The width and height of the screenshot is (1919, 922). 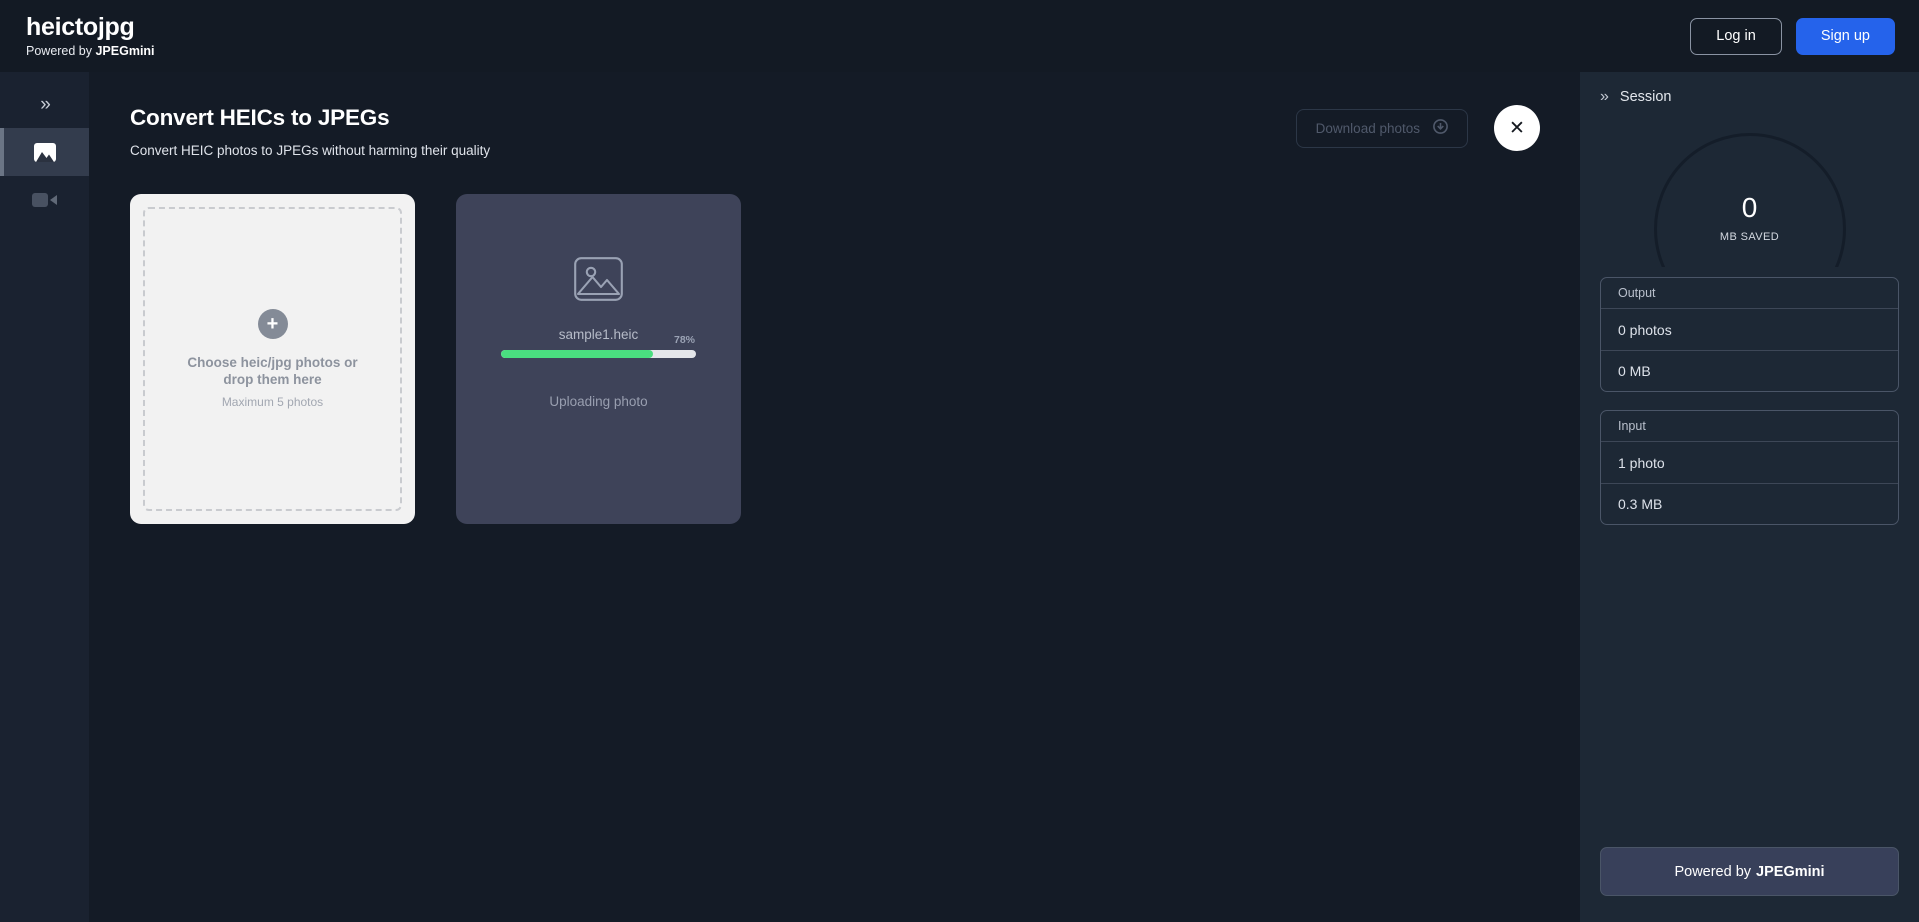 What do you see at coordinates (1736, 36) in the screenshot?
I see `login-button: Log in` at bounding box center [1736, 36].